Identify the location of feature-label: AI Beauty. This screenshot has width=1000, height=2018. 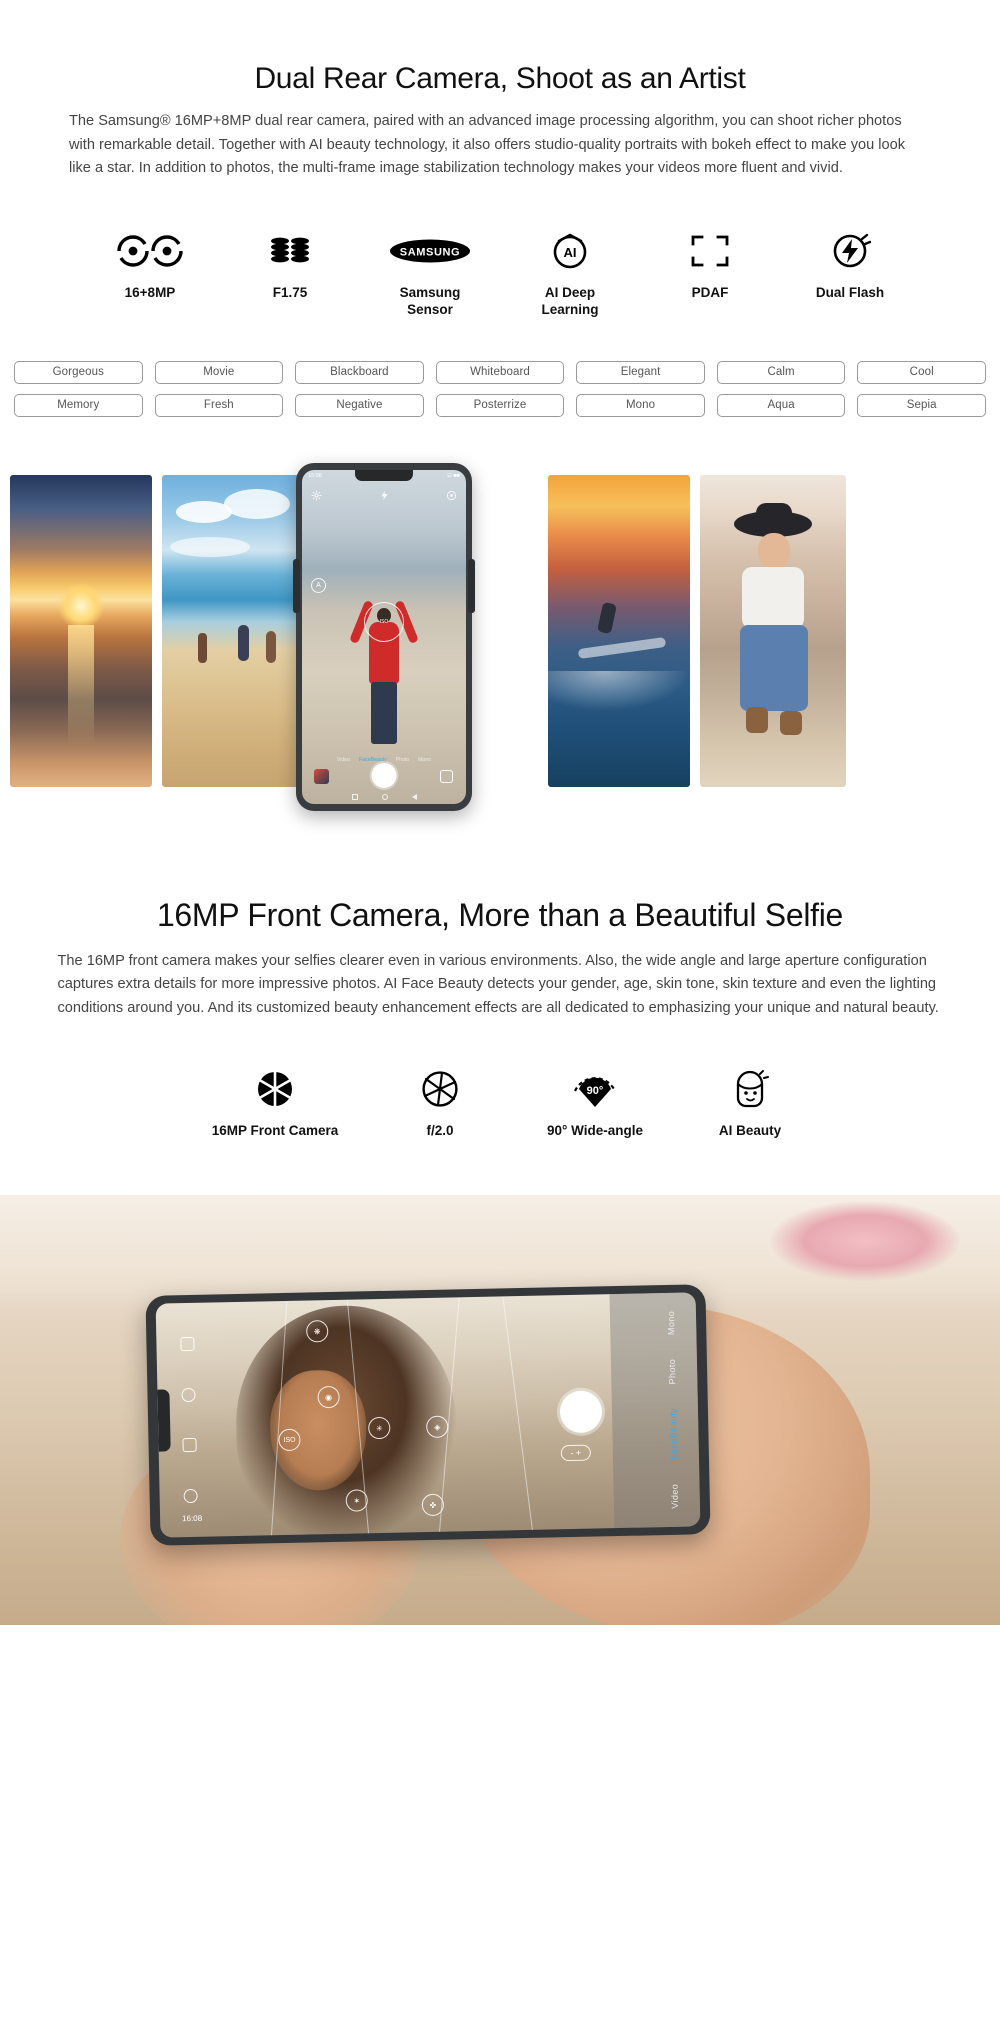
(750, 1130).